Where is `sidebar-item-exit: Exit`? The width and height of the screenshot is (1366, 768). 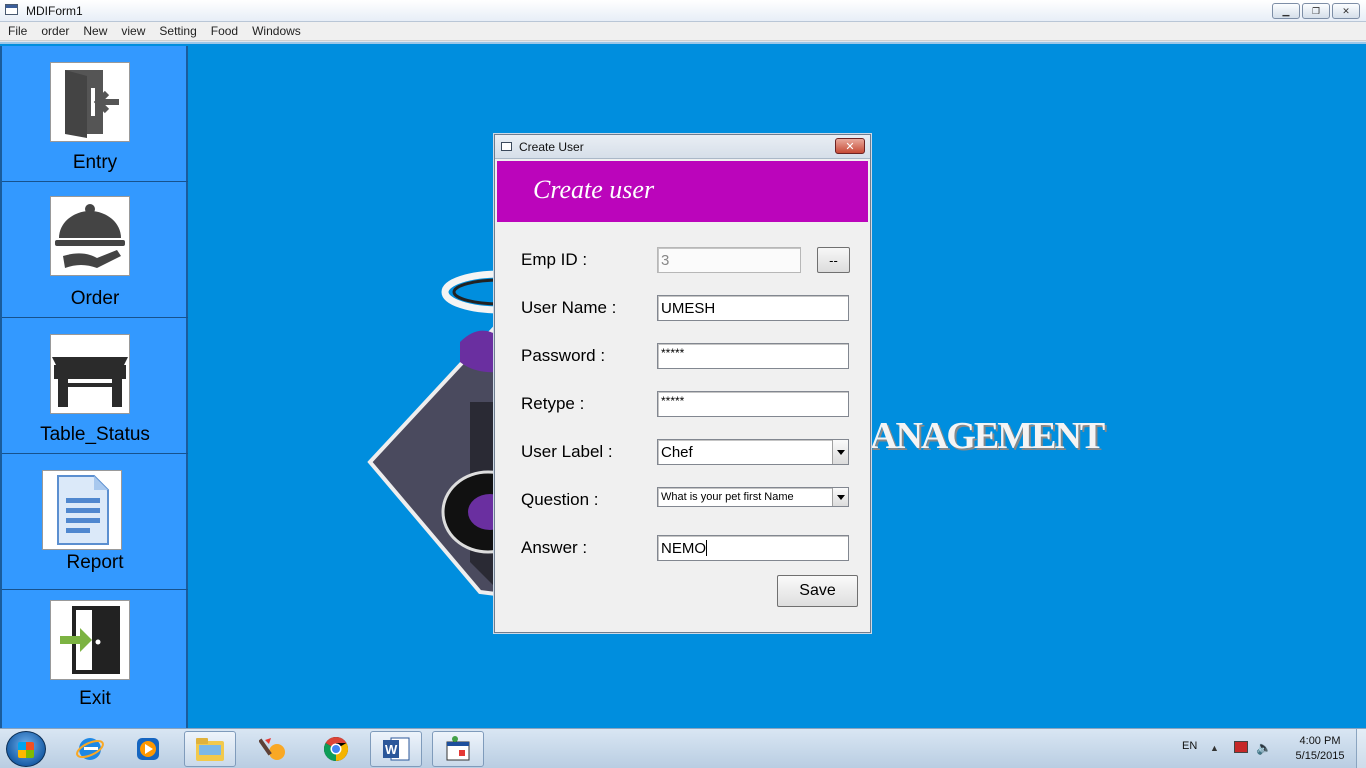
sidebar-item-exit: Exit is located at coordinates (95, 658).